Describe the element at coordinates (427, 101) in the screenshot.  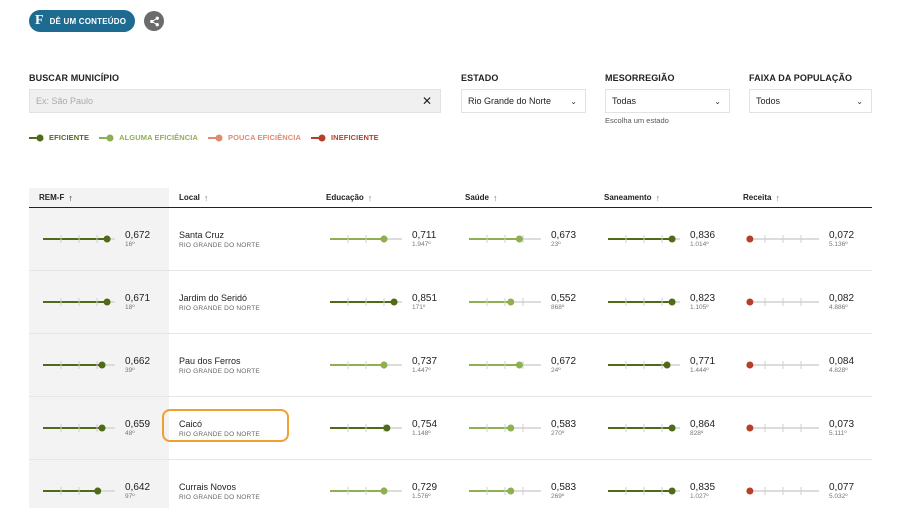
I see `clear-search-icon: ✕` at that location.